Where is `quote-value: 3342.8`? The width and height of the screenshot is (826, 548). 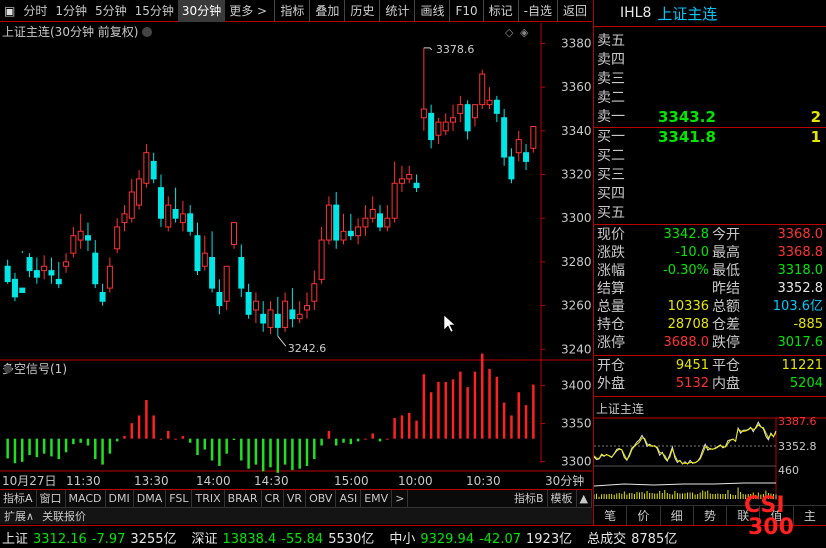 quote-value: 3342.8 is located at coordinates (686, 234).